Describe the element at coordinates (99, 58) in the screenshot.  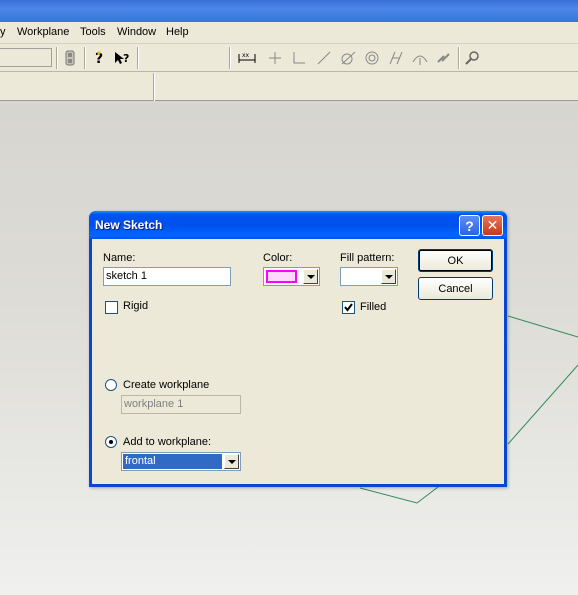
I see `help-icon: ?` at that location.